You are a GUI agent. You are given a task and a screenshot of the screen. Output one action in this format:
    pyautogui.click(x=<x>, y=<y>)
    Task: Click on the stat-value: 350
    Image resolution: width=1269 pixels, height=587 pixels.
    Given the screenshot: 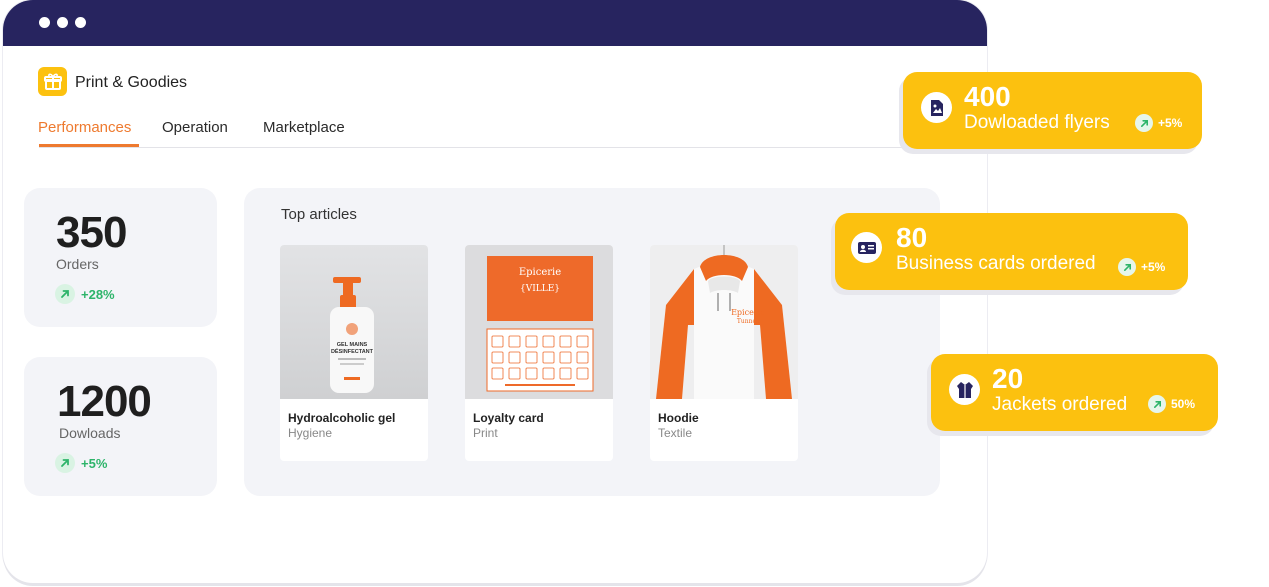 What is the action you would take?
    pyautogui.click(x=91, y=232)
    